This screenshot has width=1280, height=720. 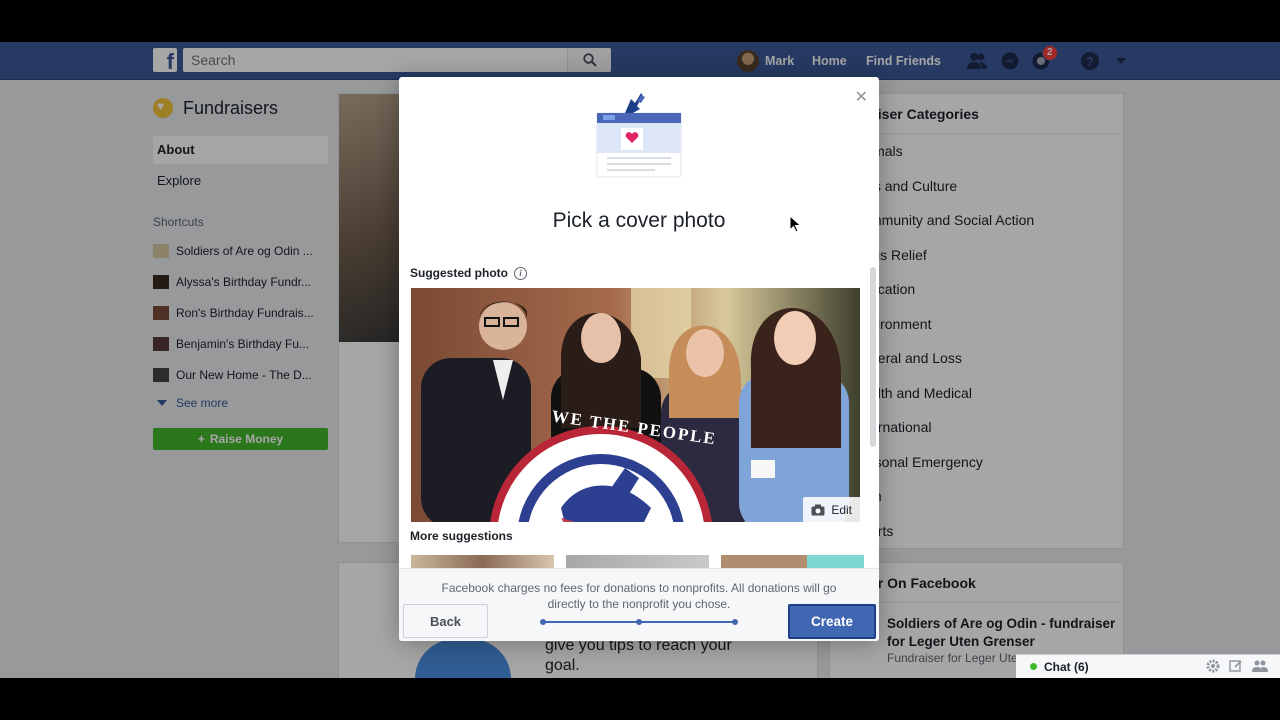 What do you see at coordinates (1148, 666) in the screenshot?
I see `chat-bar: Chat (6)` at bounding box center [1148, 666].